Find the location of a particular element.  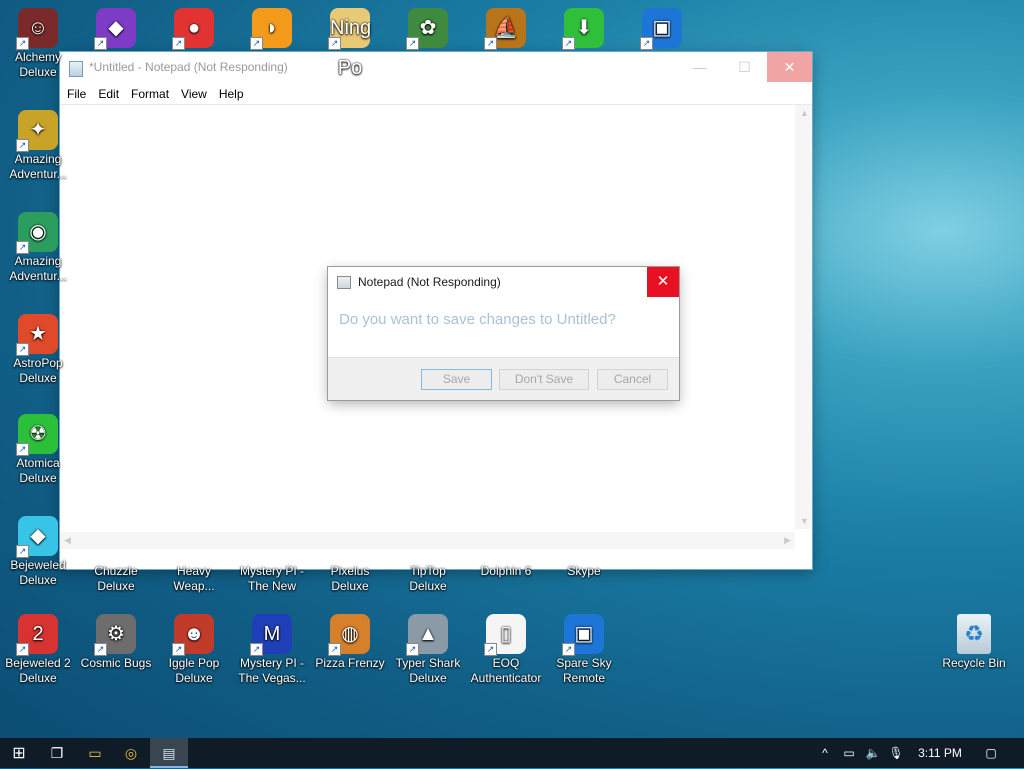

notepad-taskbar-button: ▤ is located at coordinates (169, 753).